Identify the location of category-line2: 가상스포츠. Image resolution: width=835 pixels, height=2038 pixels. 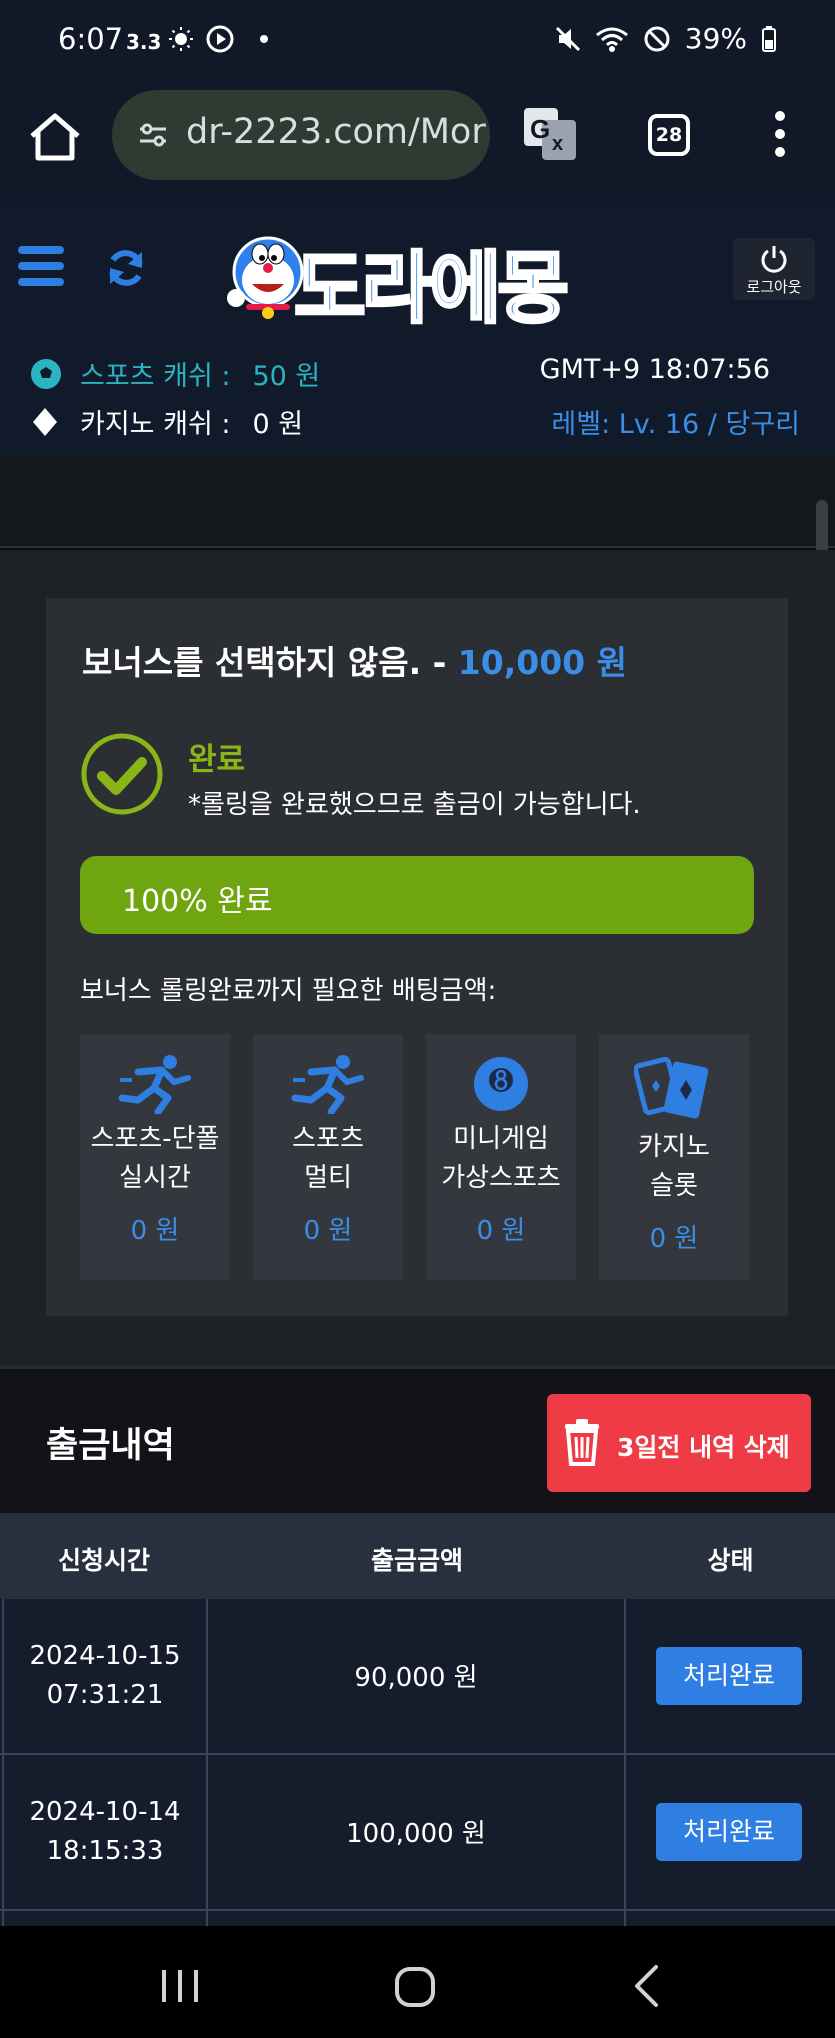
(501, 1178).